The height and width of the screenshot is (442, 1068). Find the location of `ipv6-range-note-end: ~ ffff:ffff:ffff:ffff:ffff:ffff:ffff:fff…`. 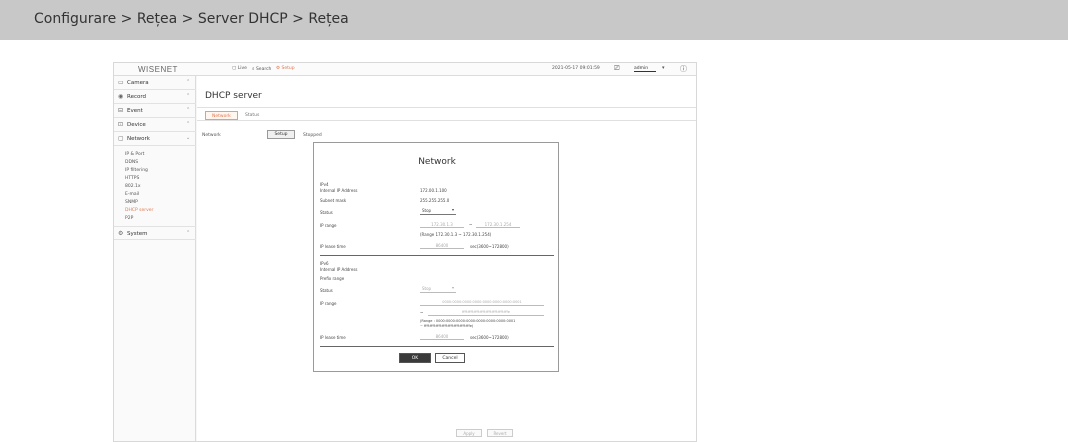

ipv6-range-note-end: ~ ffff:ffff:ffff:ffff:ffff:ffff:ffff:fff… is located at coordinates (447, 326).